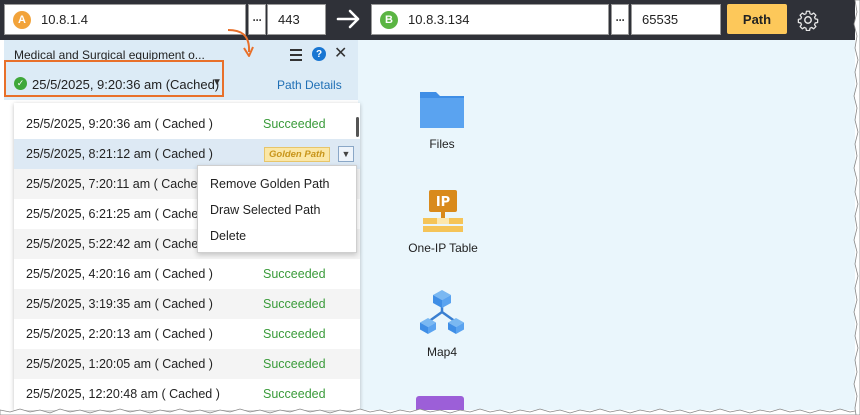 Image resolution: width=860 pixels, height=415 pixels. What do you see at coordinates (119, 364) in the screenshot?
I see `history-time: 25/5/2025, 1:20:05 am ( Cached )` at bounding box center [119, 364].